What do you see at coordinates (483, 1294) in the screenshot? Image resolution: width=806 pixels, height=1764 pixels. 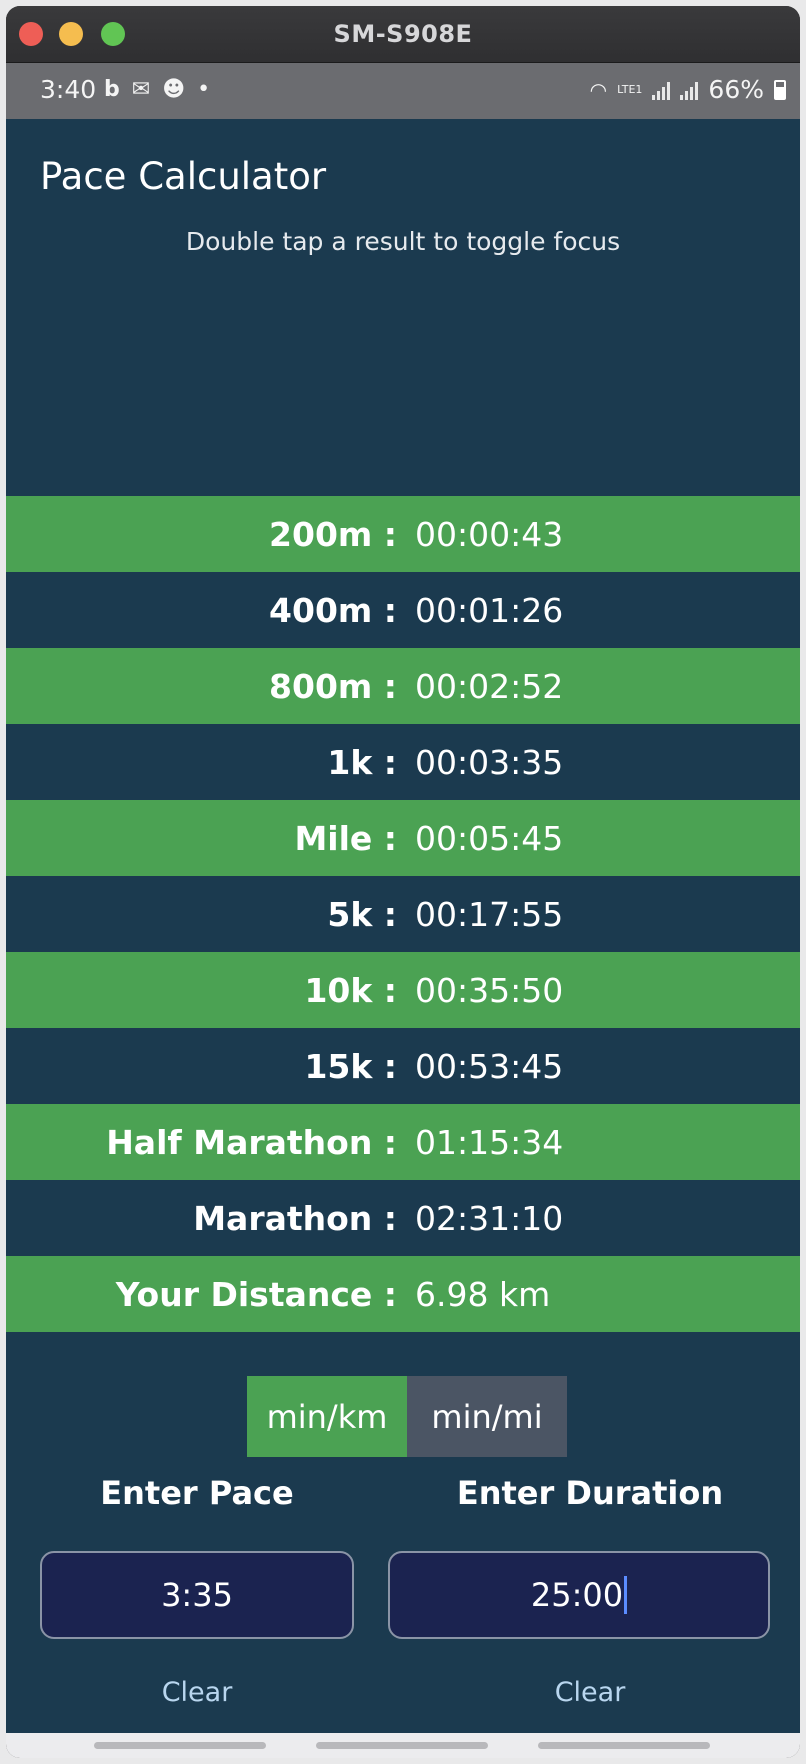 I see `result-value: 6.98 km` at bounding box center [483, 1294].